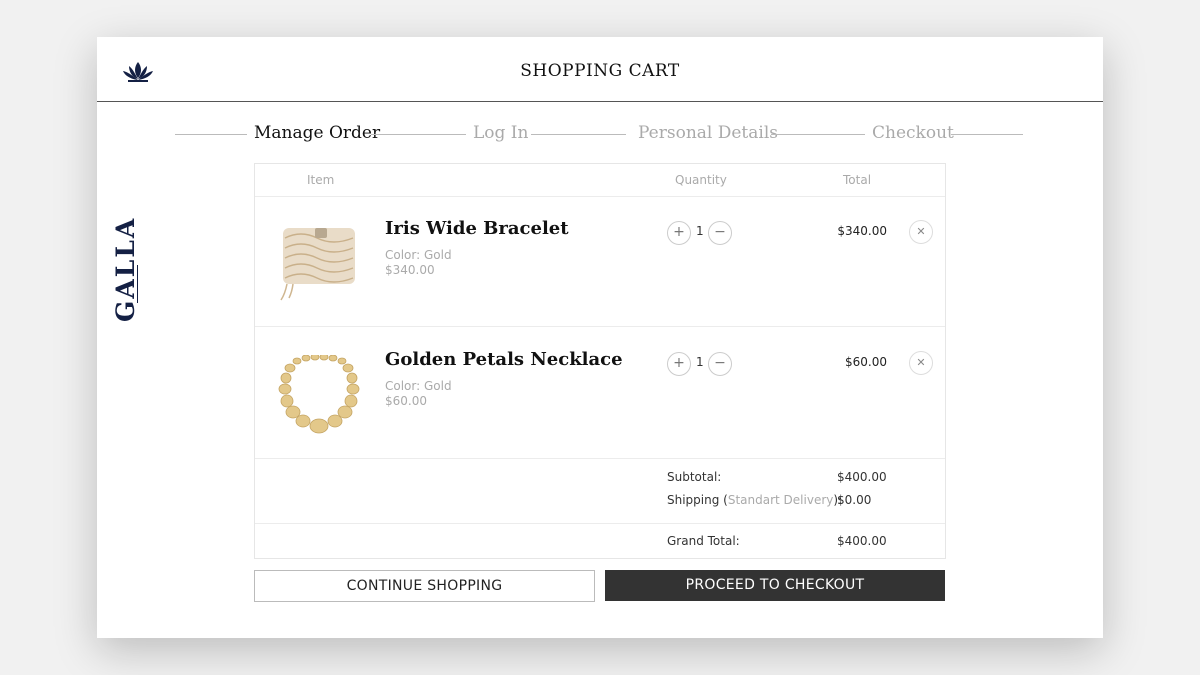  Describe the element at coordinates (424, 586) in the screenshot. I see `continue-shopping-button: CONTINUE SHOPPING` at that location.